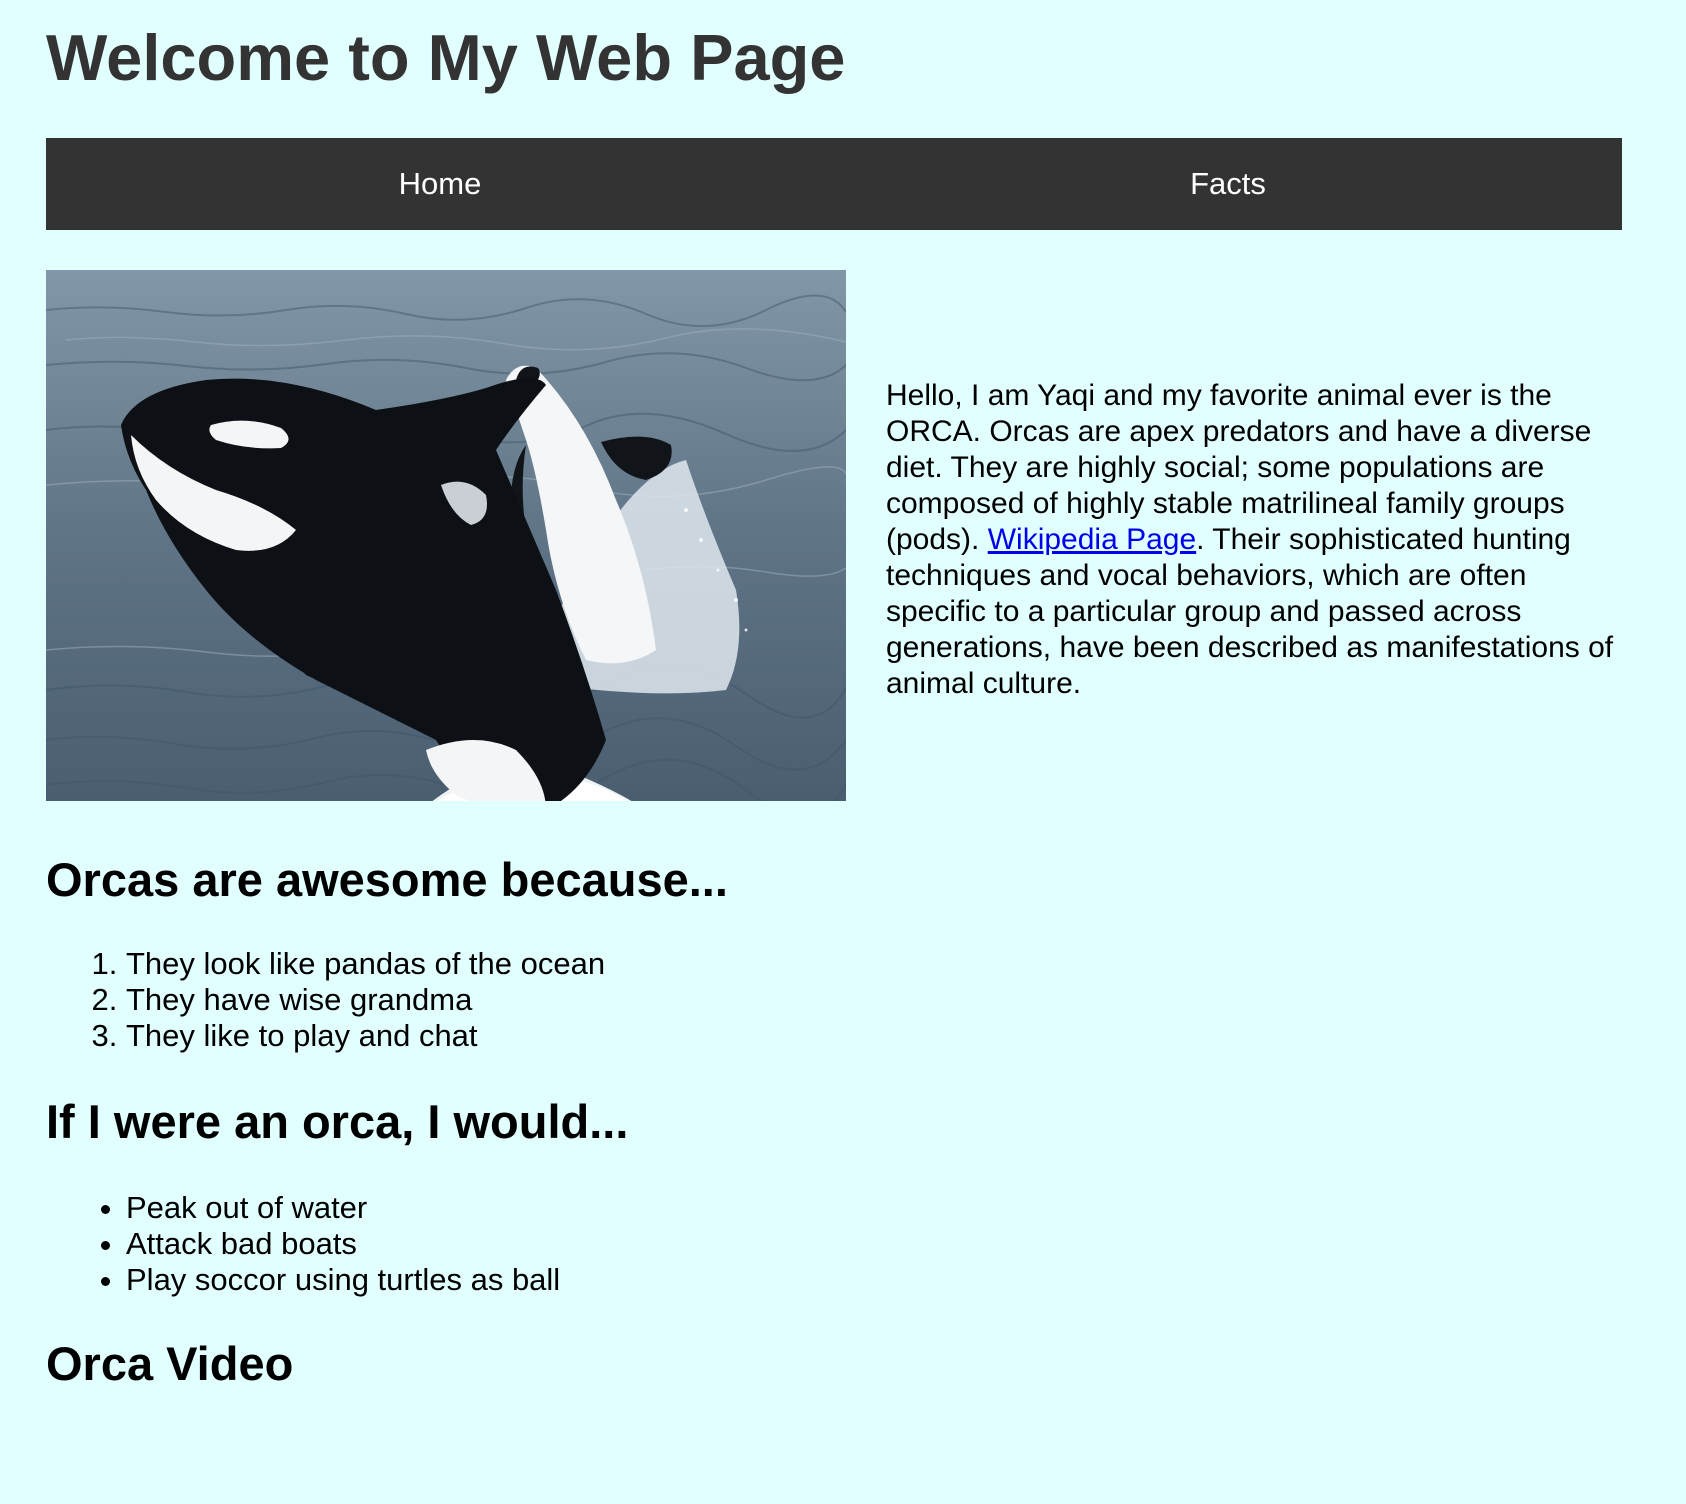 This screenshot has height=1504, width=1686. I want to click on list-item: Peak out of water, so click(343, 1208).